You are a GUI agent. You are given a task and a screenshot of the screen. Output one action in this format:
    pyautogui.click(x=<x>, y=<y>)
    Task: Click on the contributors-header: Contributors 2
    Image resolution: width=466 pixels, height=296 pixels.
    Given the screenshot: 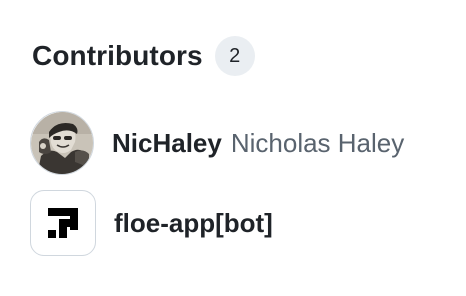 What is the action you would take?
    pyautogui.click(x=143, y=56)
    